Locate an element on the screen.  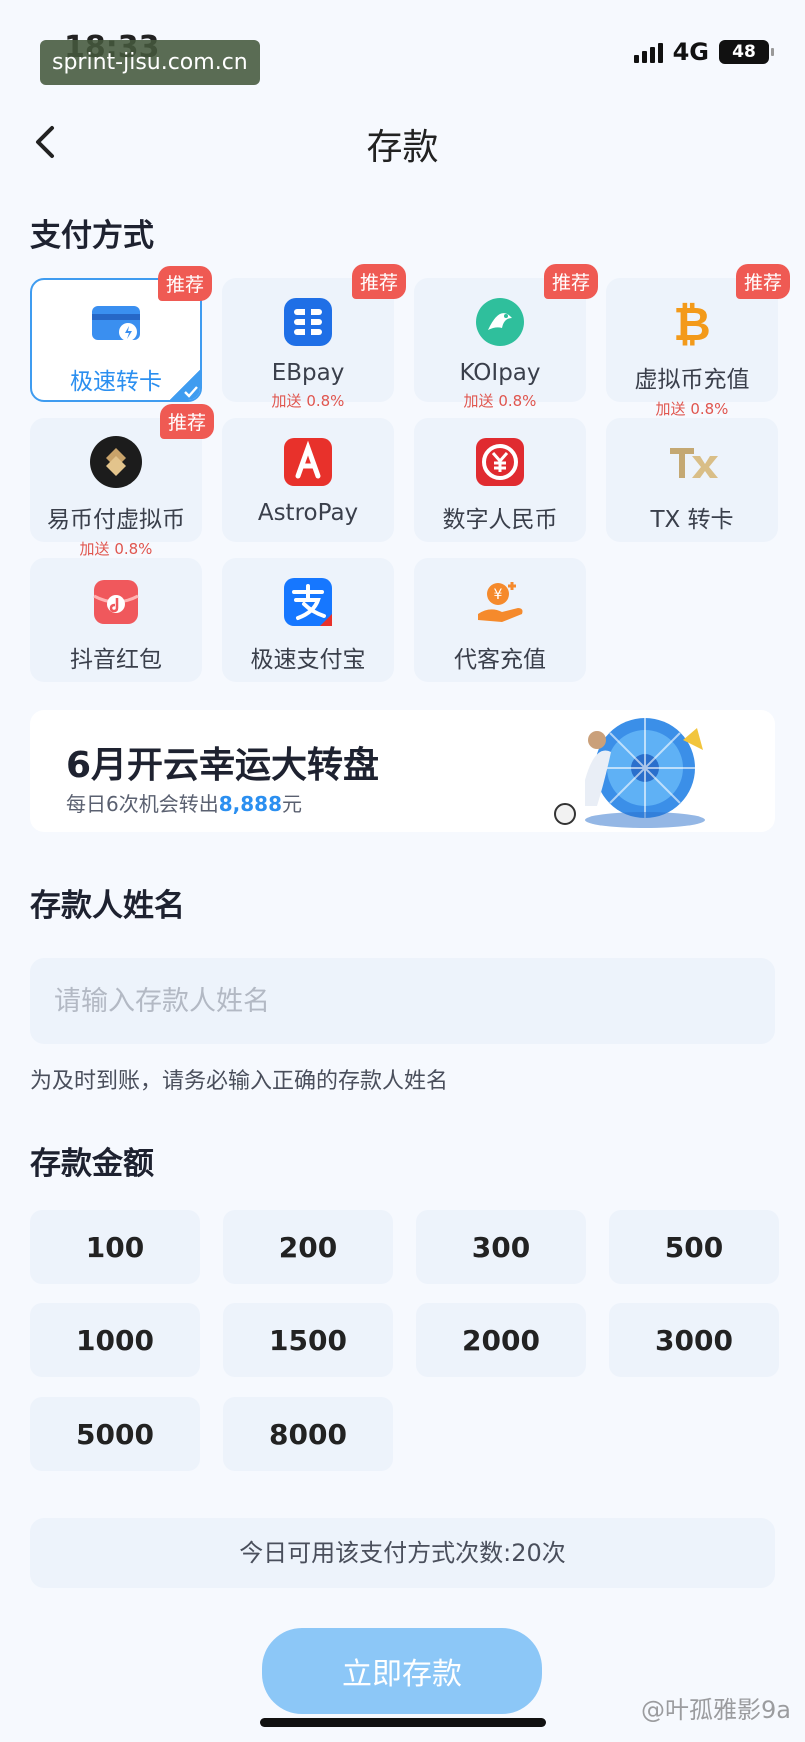
depositor-hint: 为及时到账，请务必输入正确的存款人姓名 is located at coordinates (239, 1081).